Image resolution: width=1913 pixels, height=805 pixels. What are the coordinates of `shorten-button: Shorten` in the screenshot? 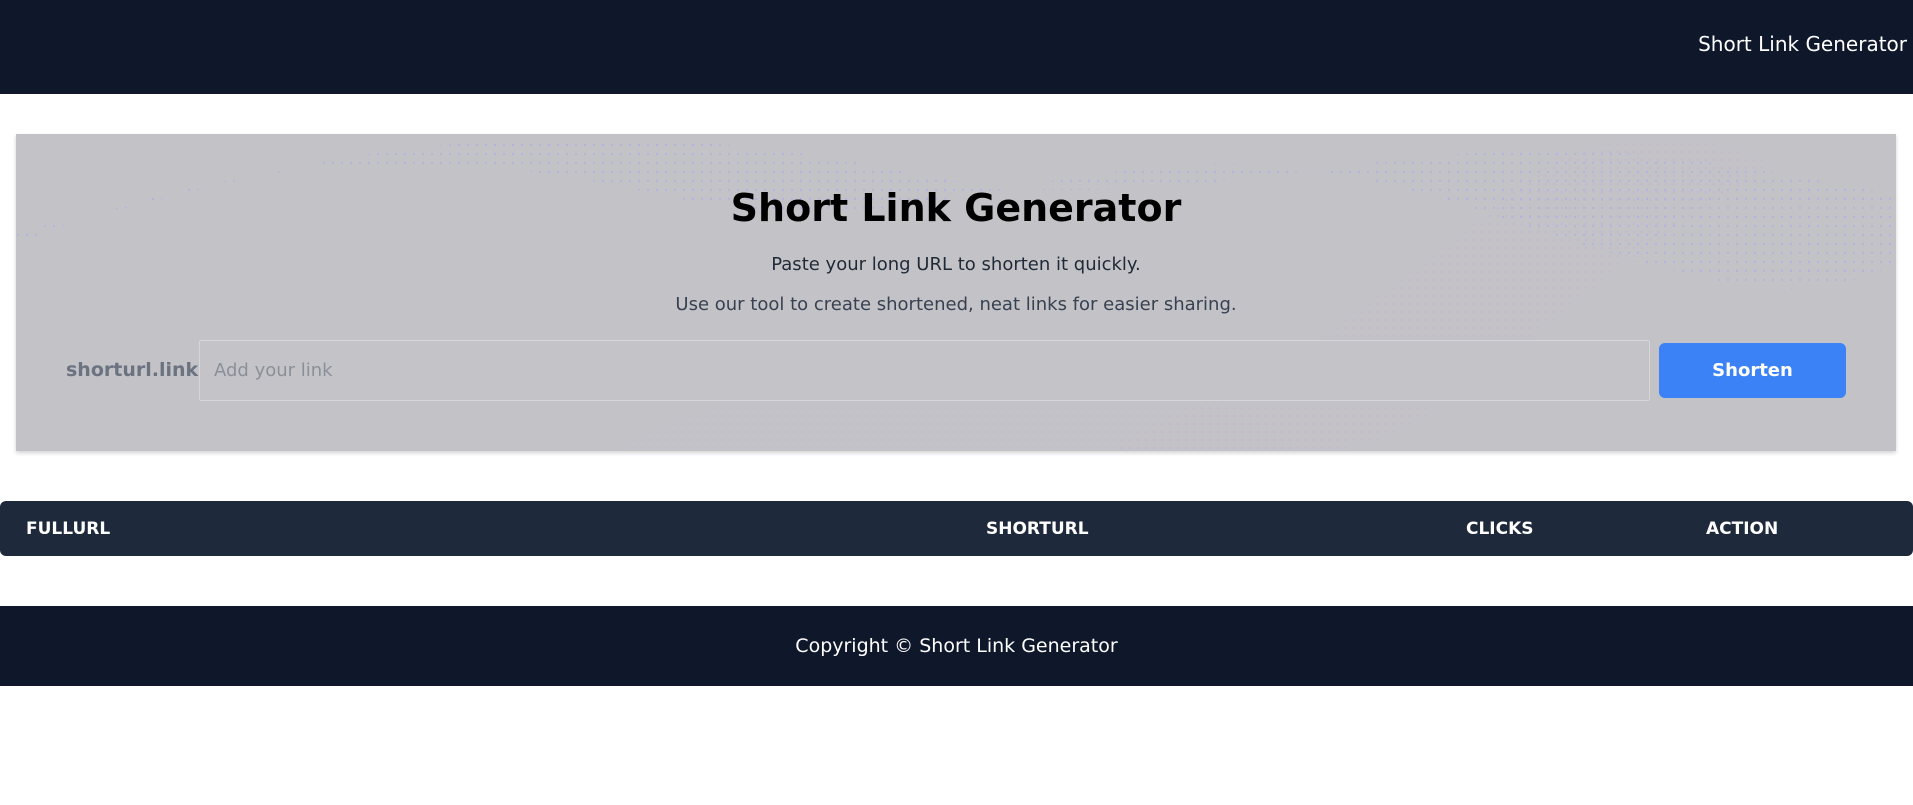 It's located at (1752, 370).